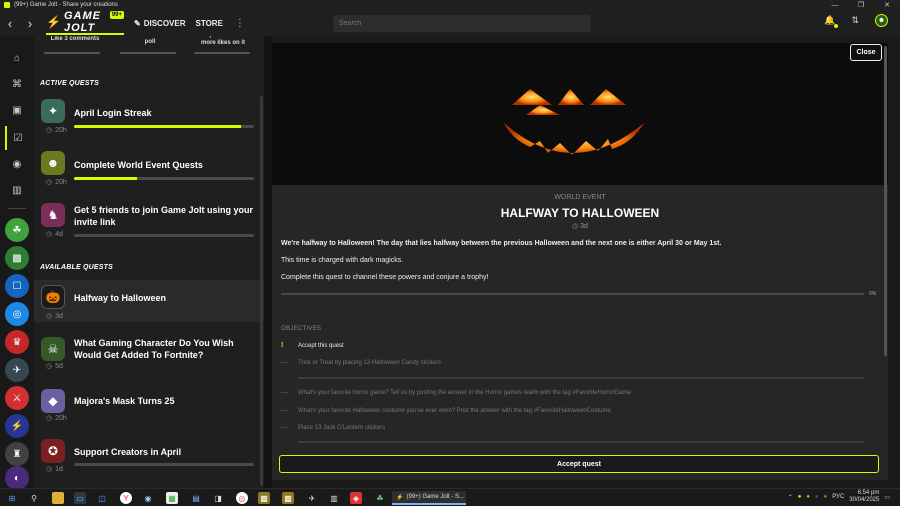 Image resolution: width=900 pixels, height=506 pixels. What do you see at coordinates (261, 291) in the screenshot?
I see `quests-scrollbar` at bounding box center [261, 291].